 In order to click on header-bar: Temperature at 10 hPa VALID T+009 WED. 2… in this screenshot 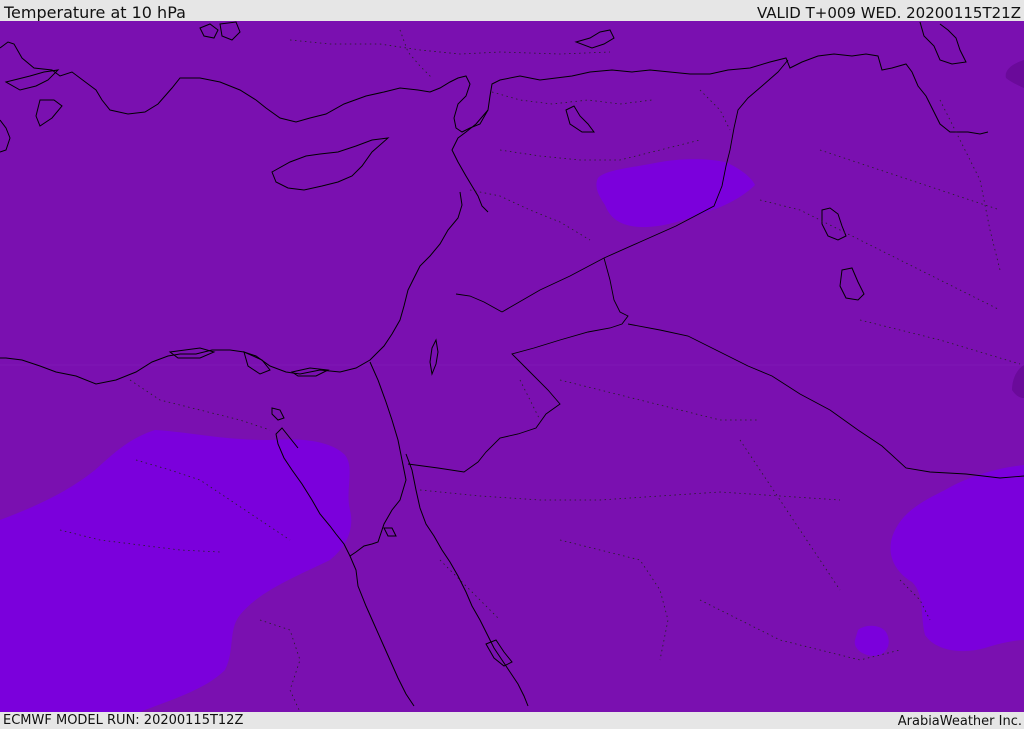, I will do `click(512, 11)`.